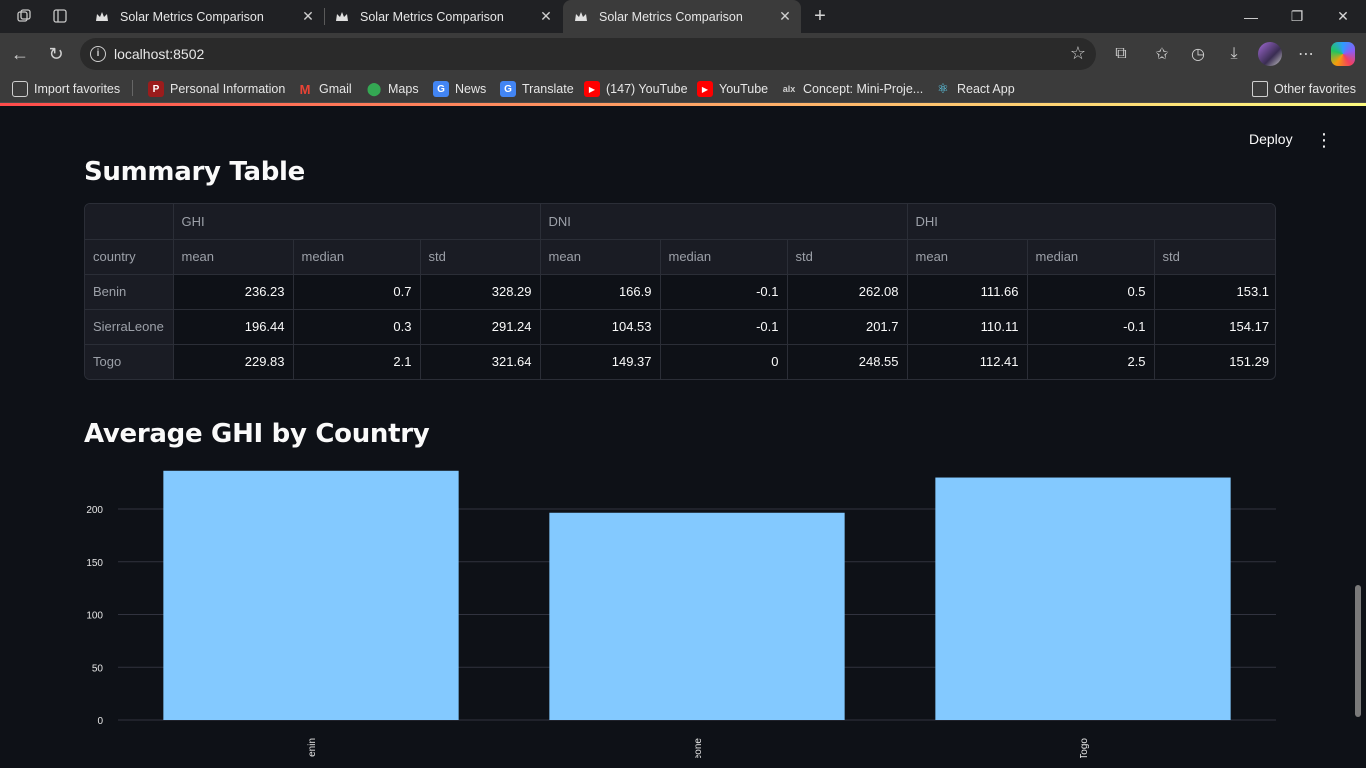 This screenshot has height=768, width=1366. Describe the element at coordinates (305, 89) in the screenshot. I see `gmail-icon: M` at that location.